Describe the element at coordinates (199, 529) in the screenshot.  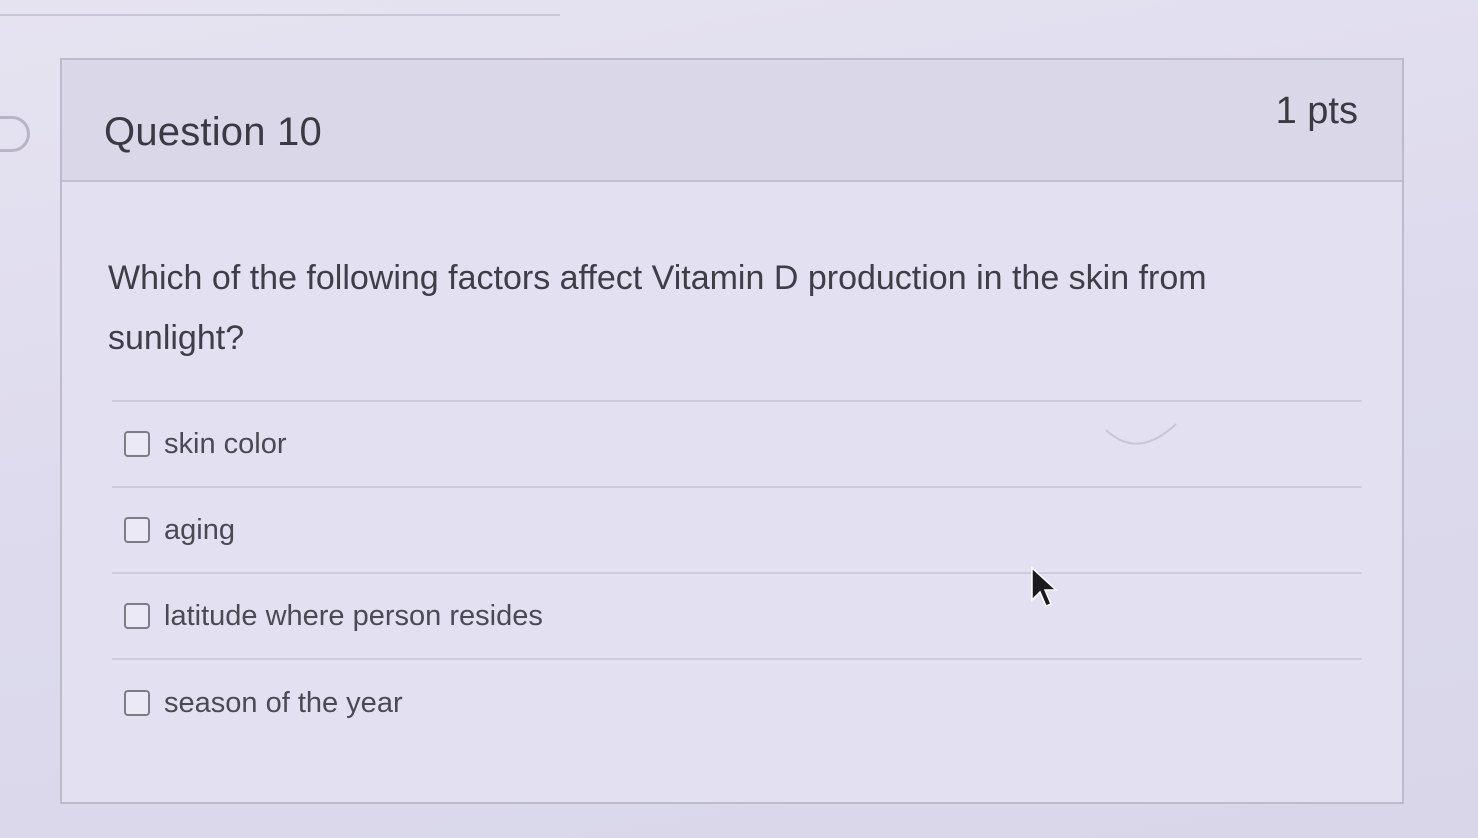
I see `answer-label: aging` at that location.